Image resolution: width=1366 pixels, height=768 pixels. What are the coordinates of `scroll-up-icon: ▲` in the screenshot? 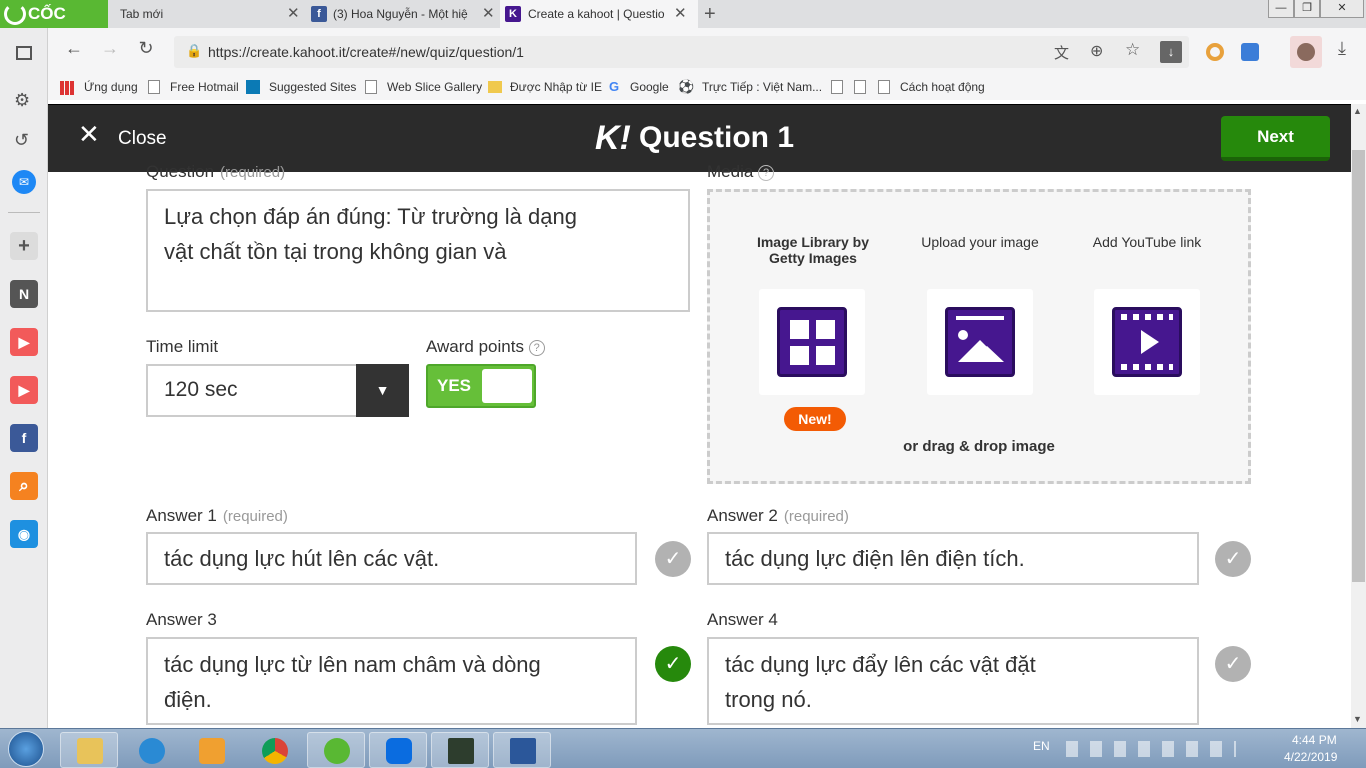 It's located at (1357, 111).